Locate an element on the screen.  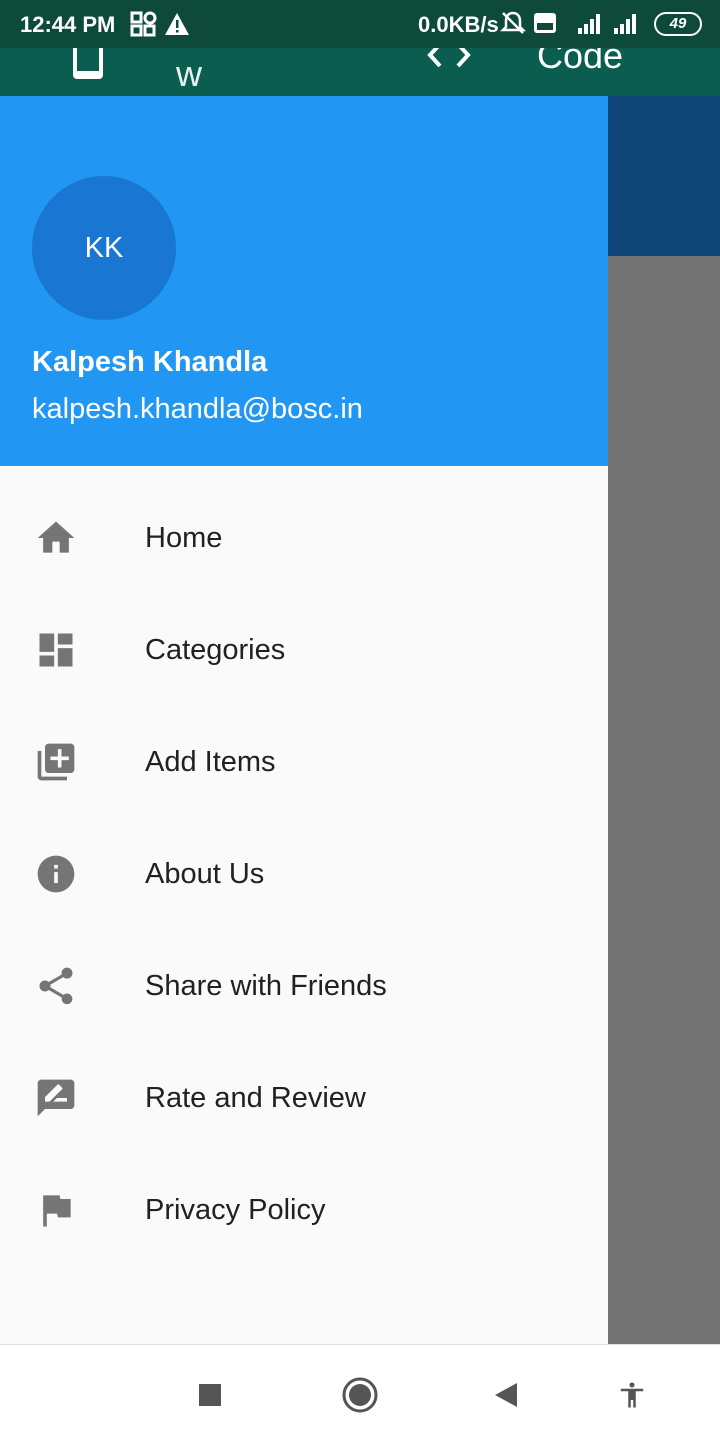
recents-icon is located at coordinates (210, 1395).